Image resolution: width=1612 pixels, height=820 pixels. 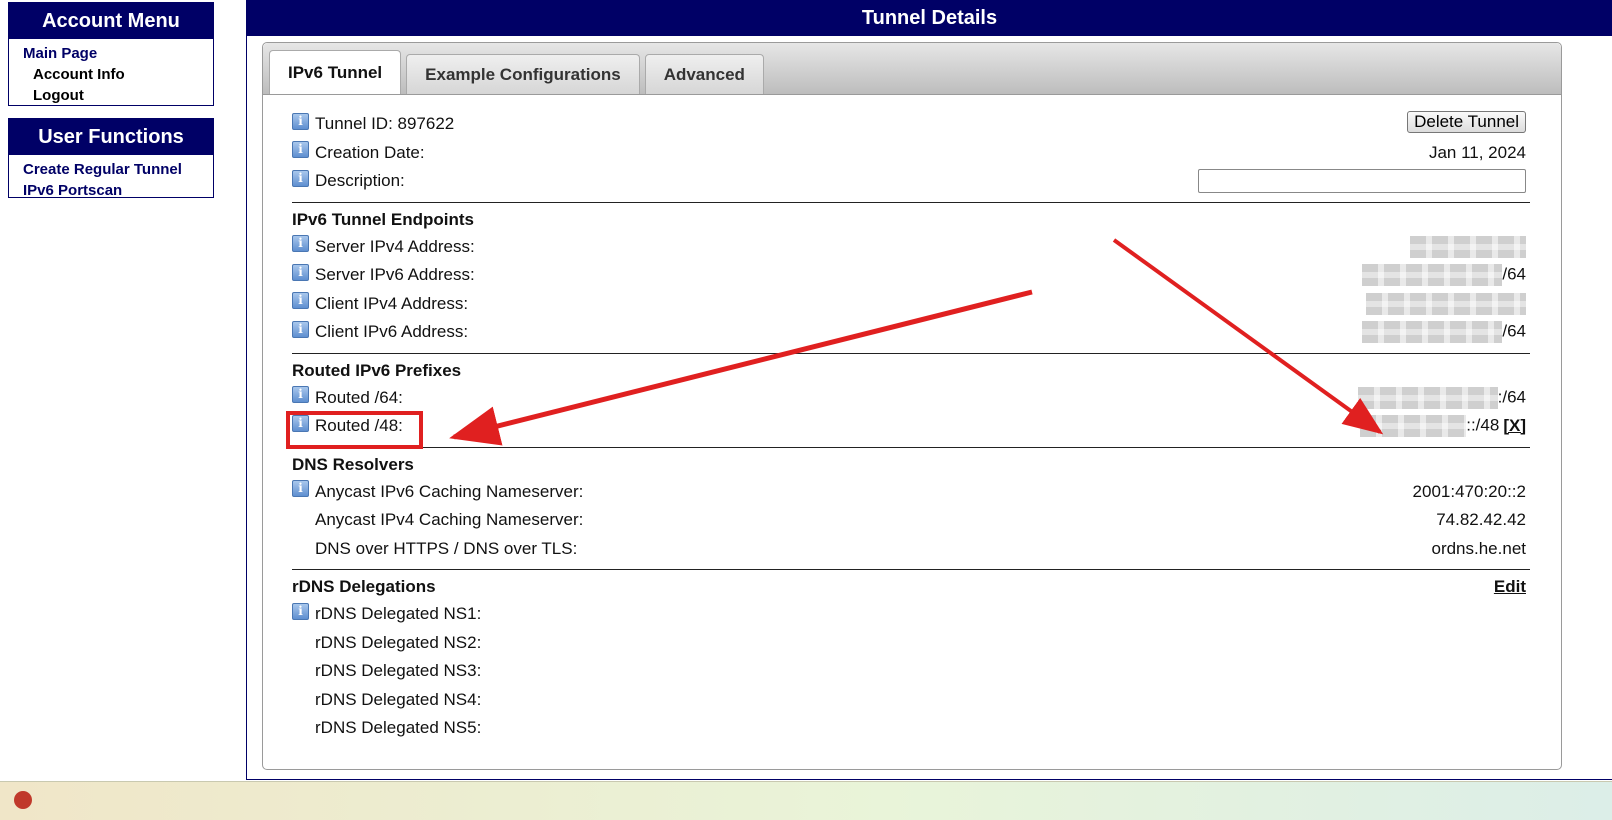 I want to click on account-menu-title: Account Menu, so click(x=111, y=21).